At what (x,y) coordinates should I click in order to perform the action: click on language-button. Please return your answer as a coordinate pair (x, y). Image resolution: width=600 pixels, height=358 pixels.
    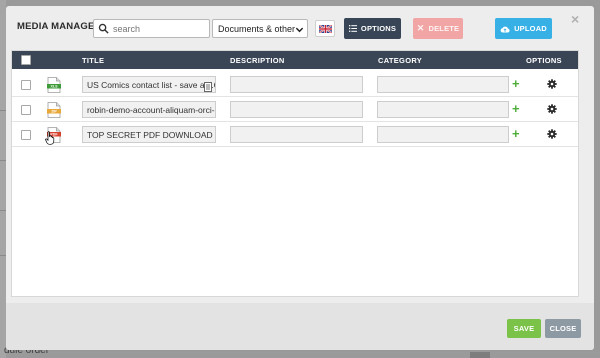
    Looking at the image, I should click on (325, 28).